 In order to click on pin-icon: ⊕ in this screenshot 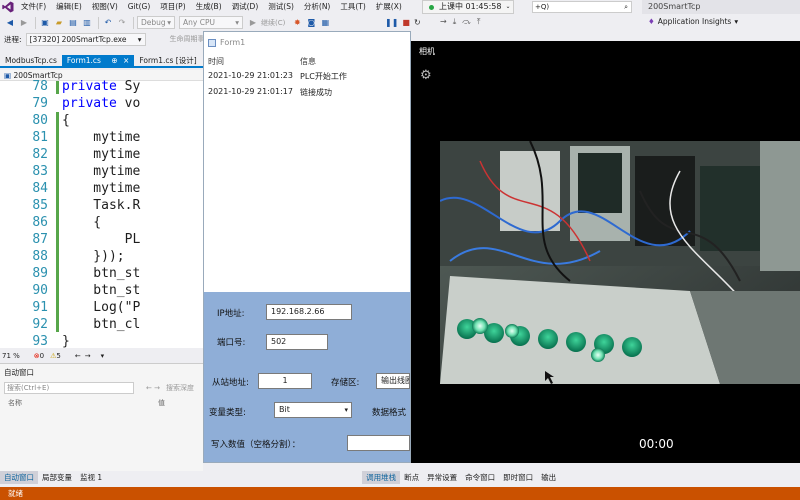, I will do `click(114, 60)`.